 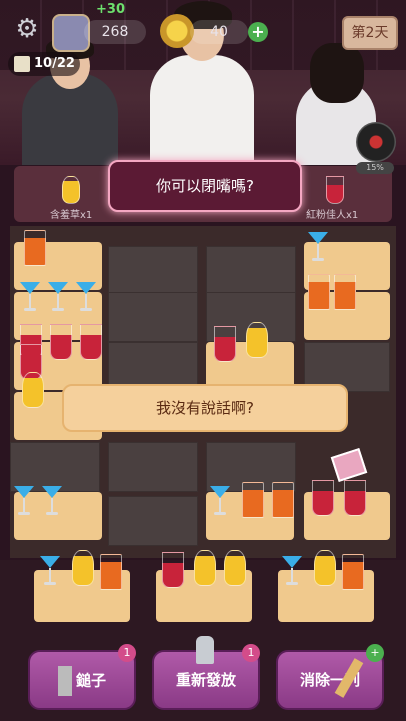 What do you see at coordinates (115, 32) in the screenshot?
I see `cash-amount: 268` at bounding box center [115, 32].